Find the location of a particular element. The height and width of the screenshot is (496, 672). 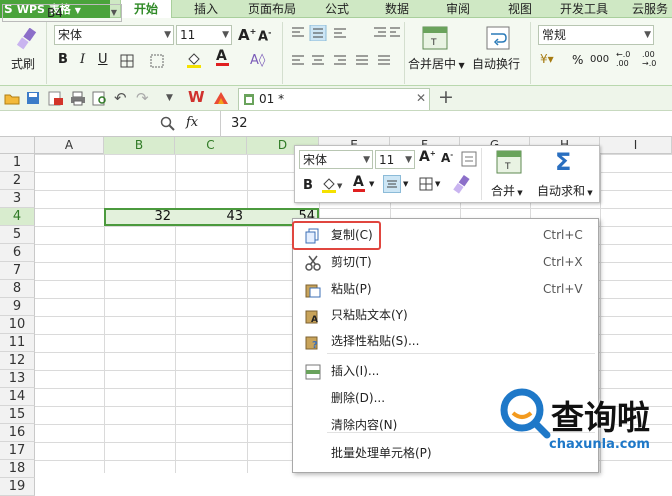

column-header-i: I is located at coordinates (636, 145).